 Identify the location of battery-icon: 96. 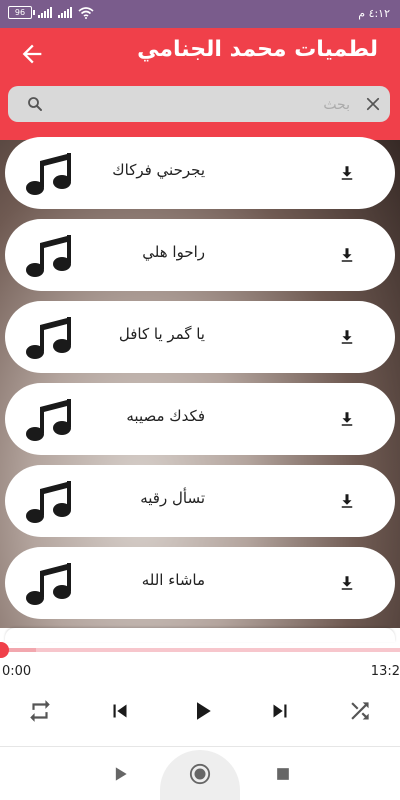
(21, 12).